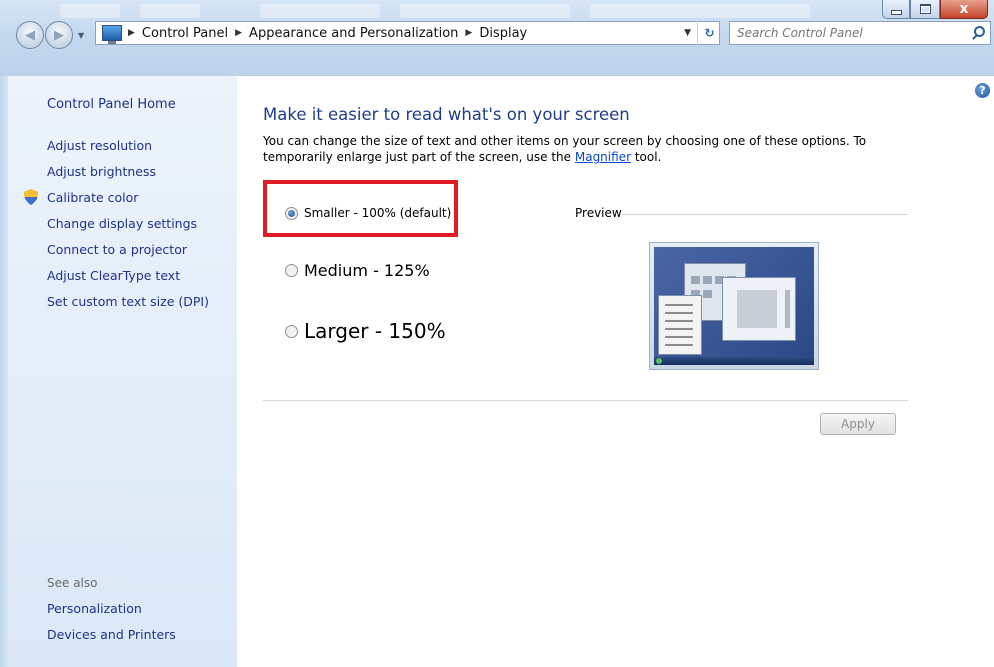 This screenshot has height=667, width=994. I want to click on search-box, so click(860, 33).